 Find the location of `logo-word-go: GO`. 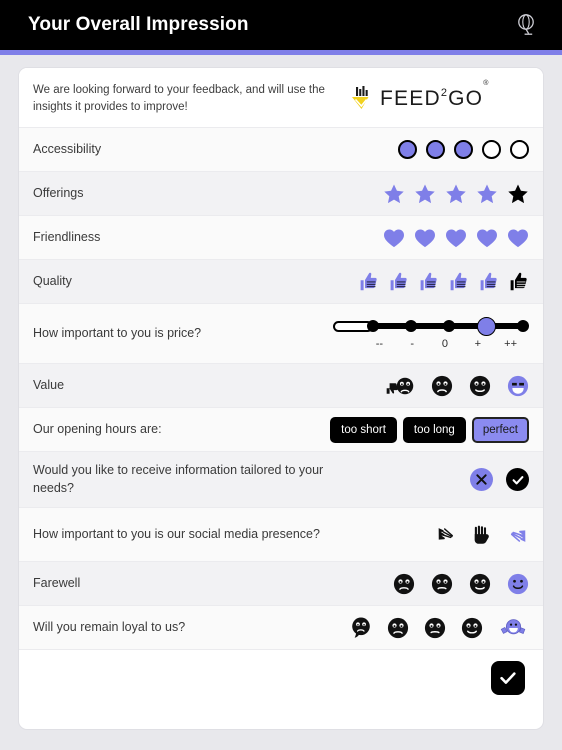

logo-word-go: GO is located at coordinates (466, 98).